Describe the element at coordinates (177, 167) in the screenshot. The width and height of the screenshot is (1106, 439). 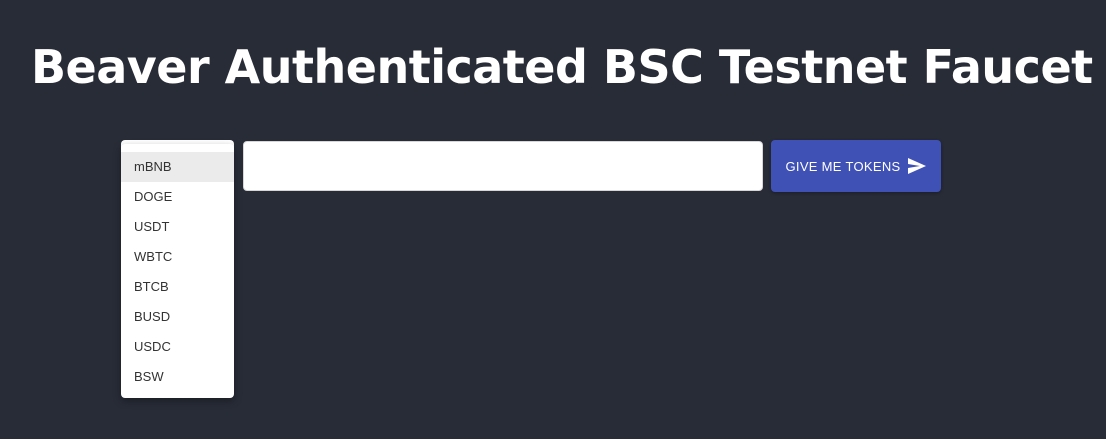
I see `token-option-mbnb: mBNB` at that location.